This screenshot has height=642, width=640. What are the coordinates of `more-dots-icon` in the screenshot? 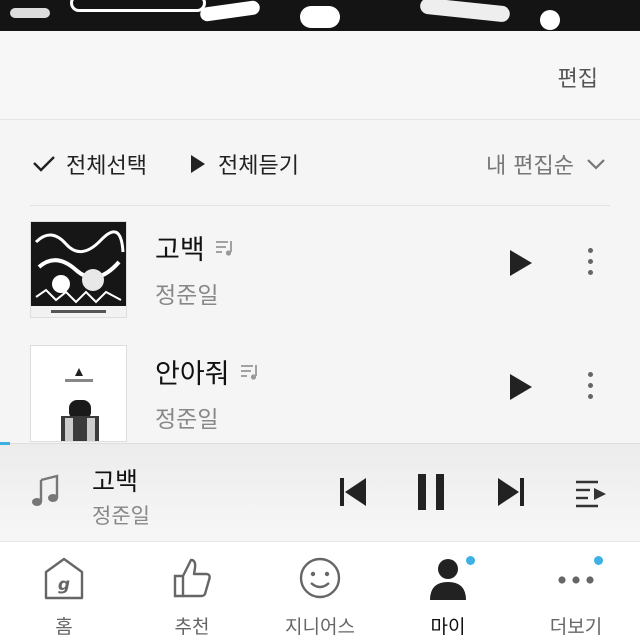 It's located at (576, 580).